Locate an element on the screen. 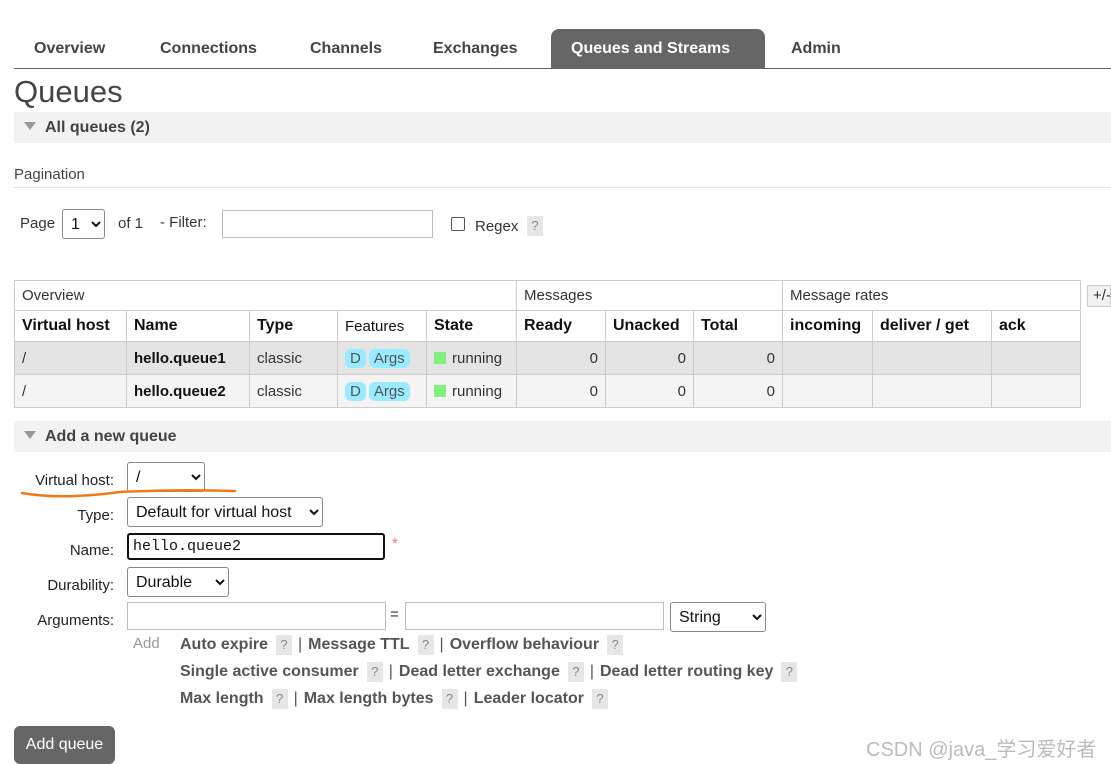 Image resolution: width=1111 pixels, height=764 pixels. all-queues-label: All queues (2) is located at coordinates (97, 127).